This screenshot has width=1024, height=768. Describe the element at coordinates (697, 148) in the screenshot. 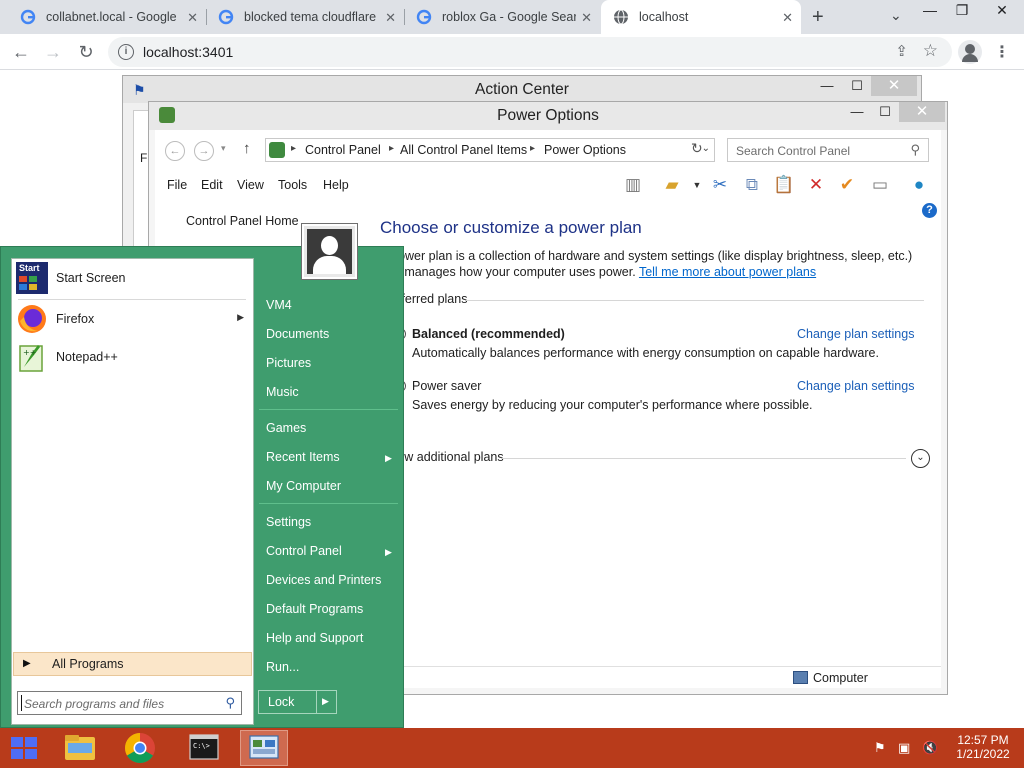

I see `refresh-icon: ↻` at that location.